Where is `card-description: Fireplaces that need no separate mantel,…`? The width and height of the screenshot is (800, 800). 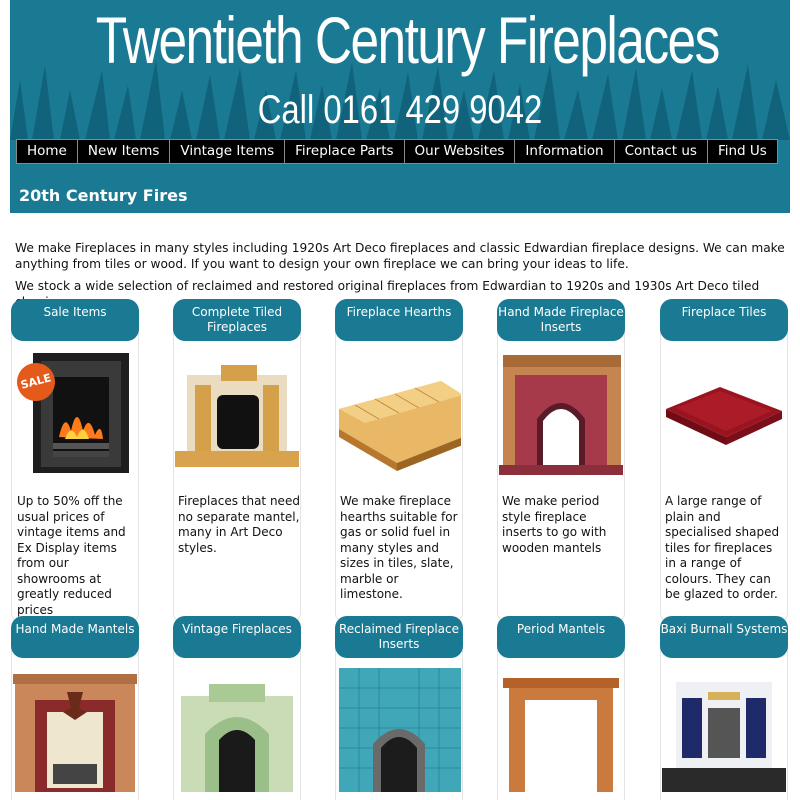
card-description: Fireplaces that need no separate mantel,… is located at coordinates (239, 524).